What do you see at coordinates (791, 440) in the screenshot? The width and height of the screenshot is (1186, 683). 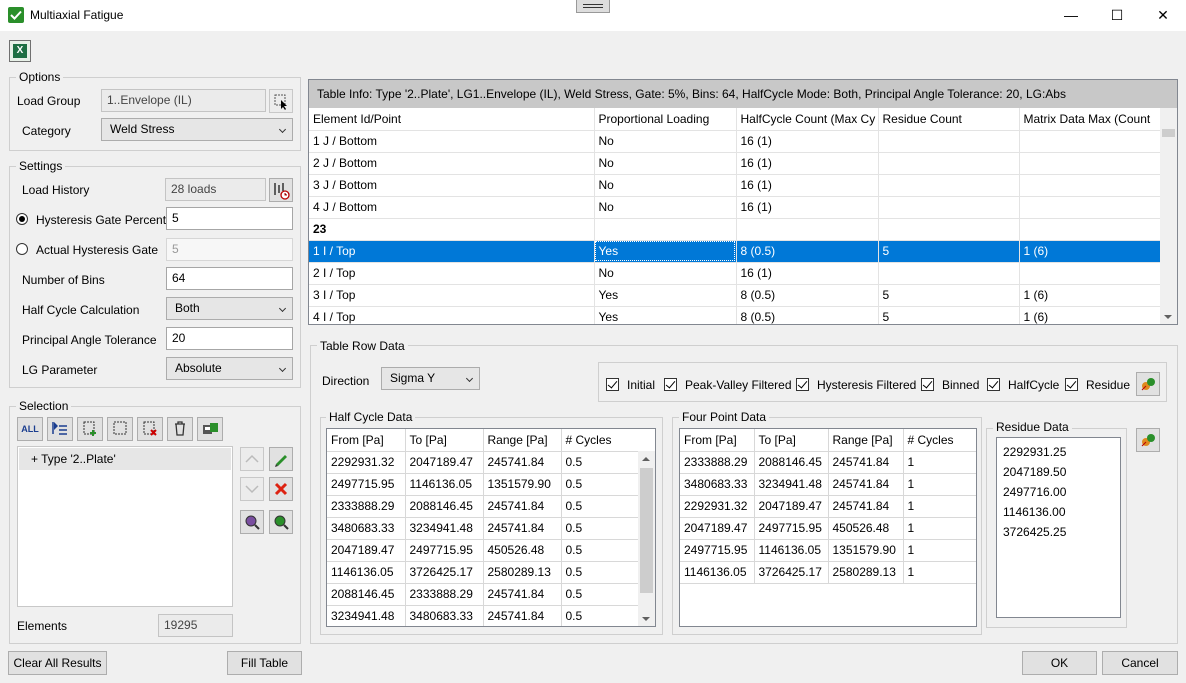 I see `four-point-header-1: To [Pa]` at bounding box center [791, 440].